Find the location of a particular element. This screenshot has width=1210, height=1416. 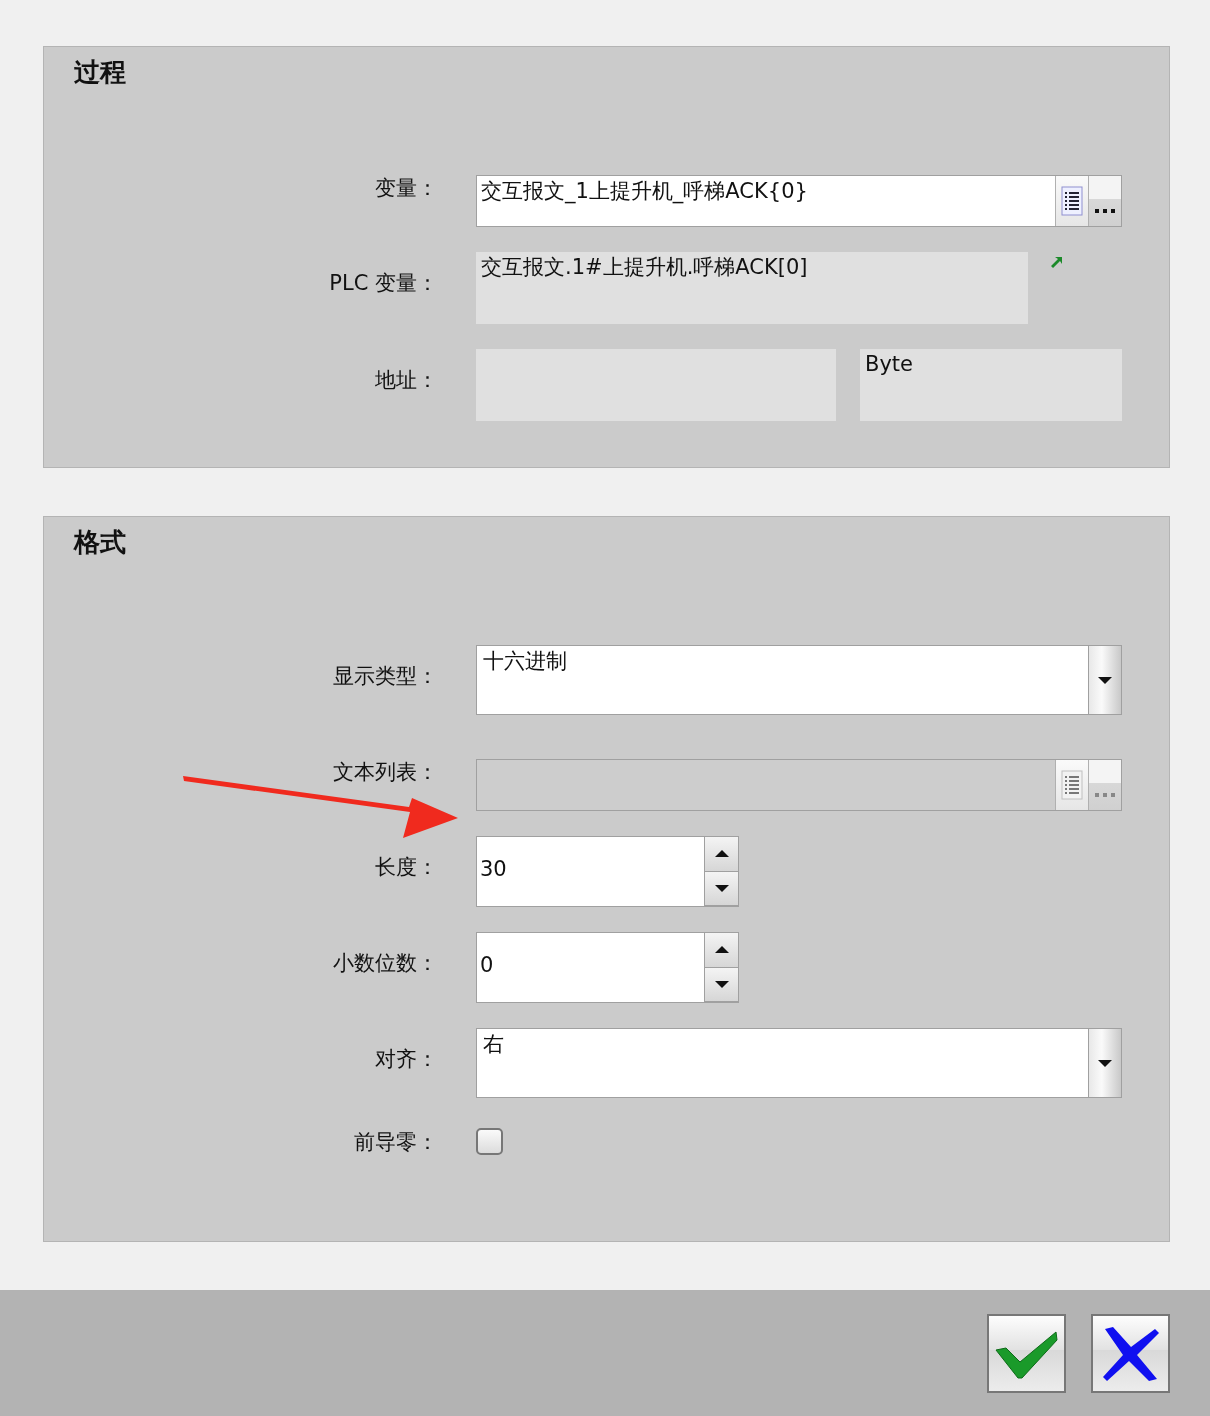

dropdown: 十六进制 is located at coordinates (799, 680).